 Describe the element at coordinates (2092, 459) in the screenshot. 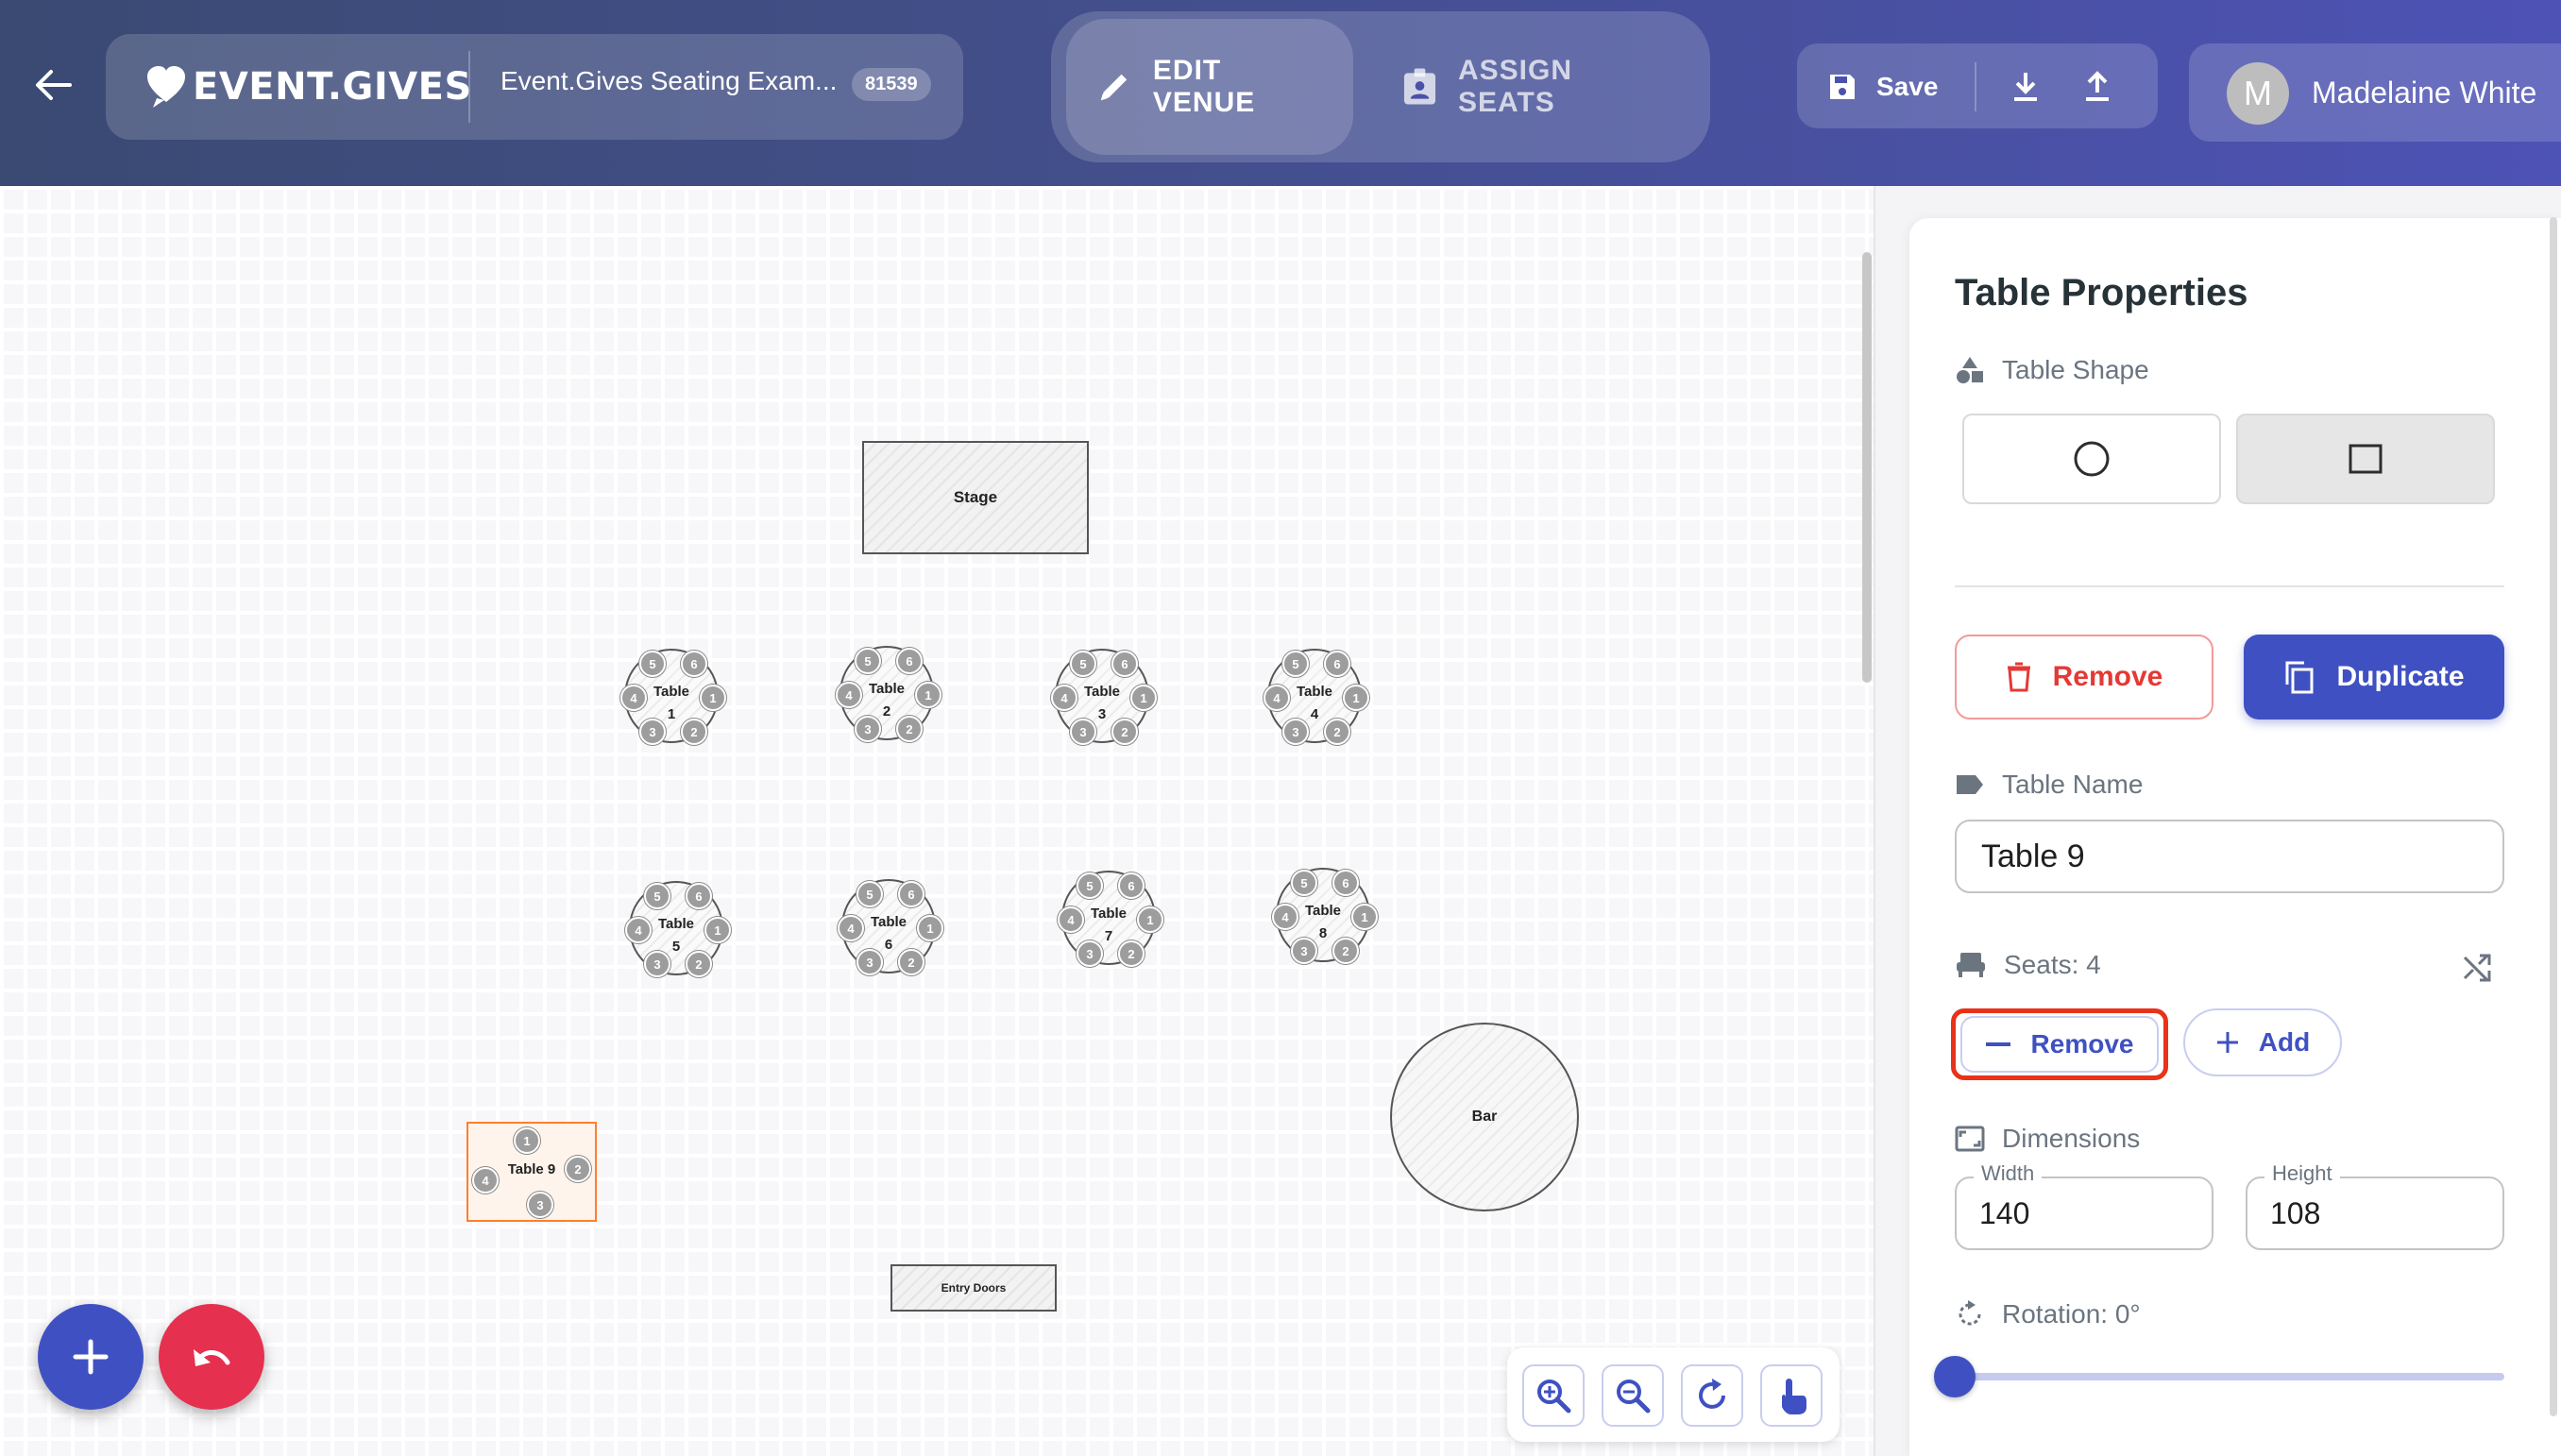

I see `shape-round-button` at that location.